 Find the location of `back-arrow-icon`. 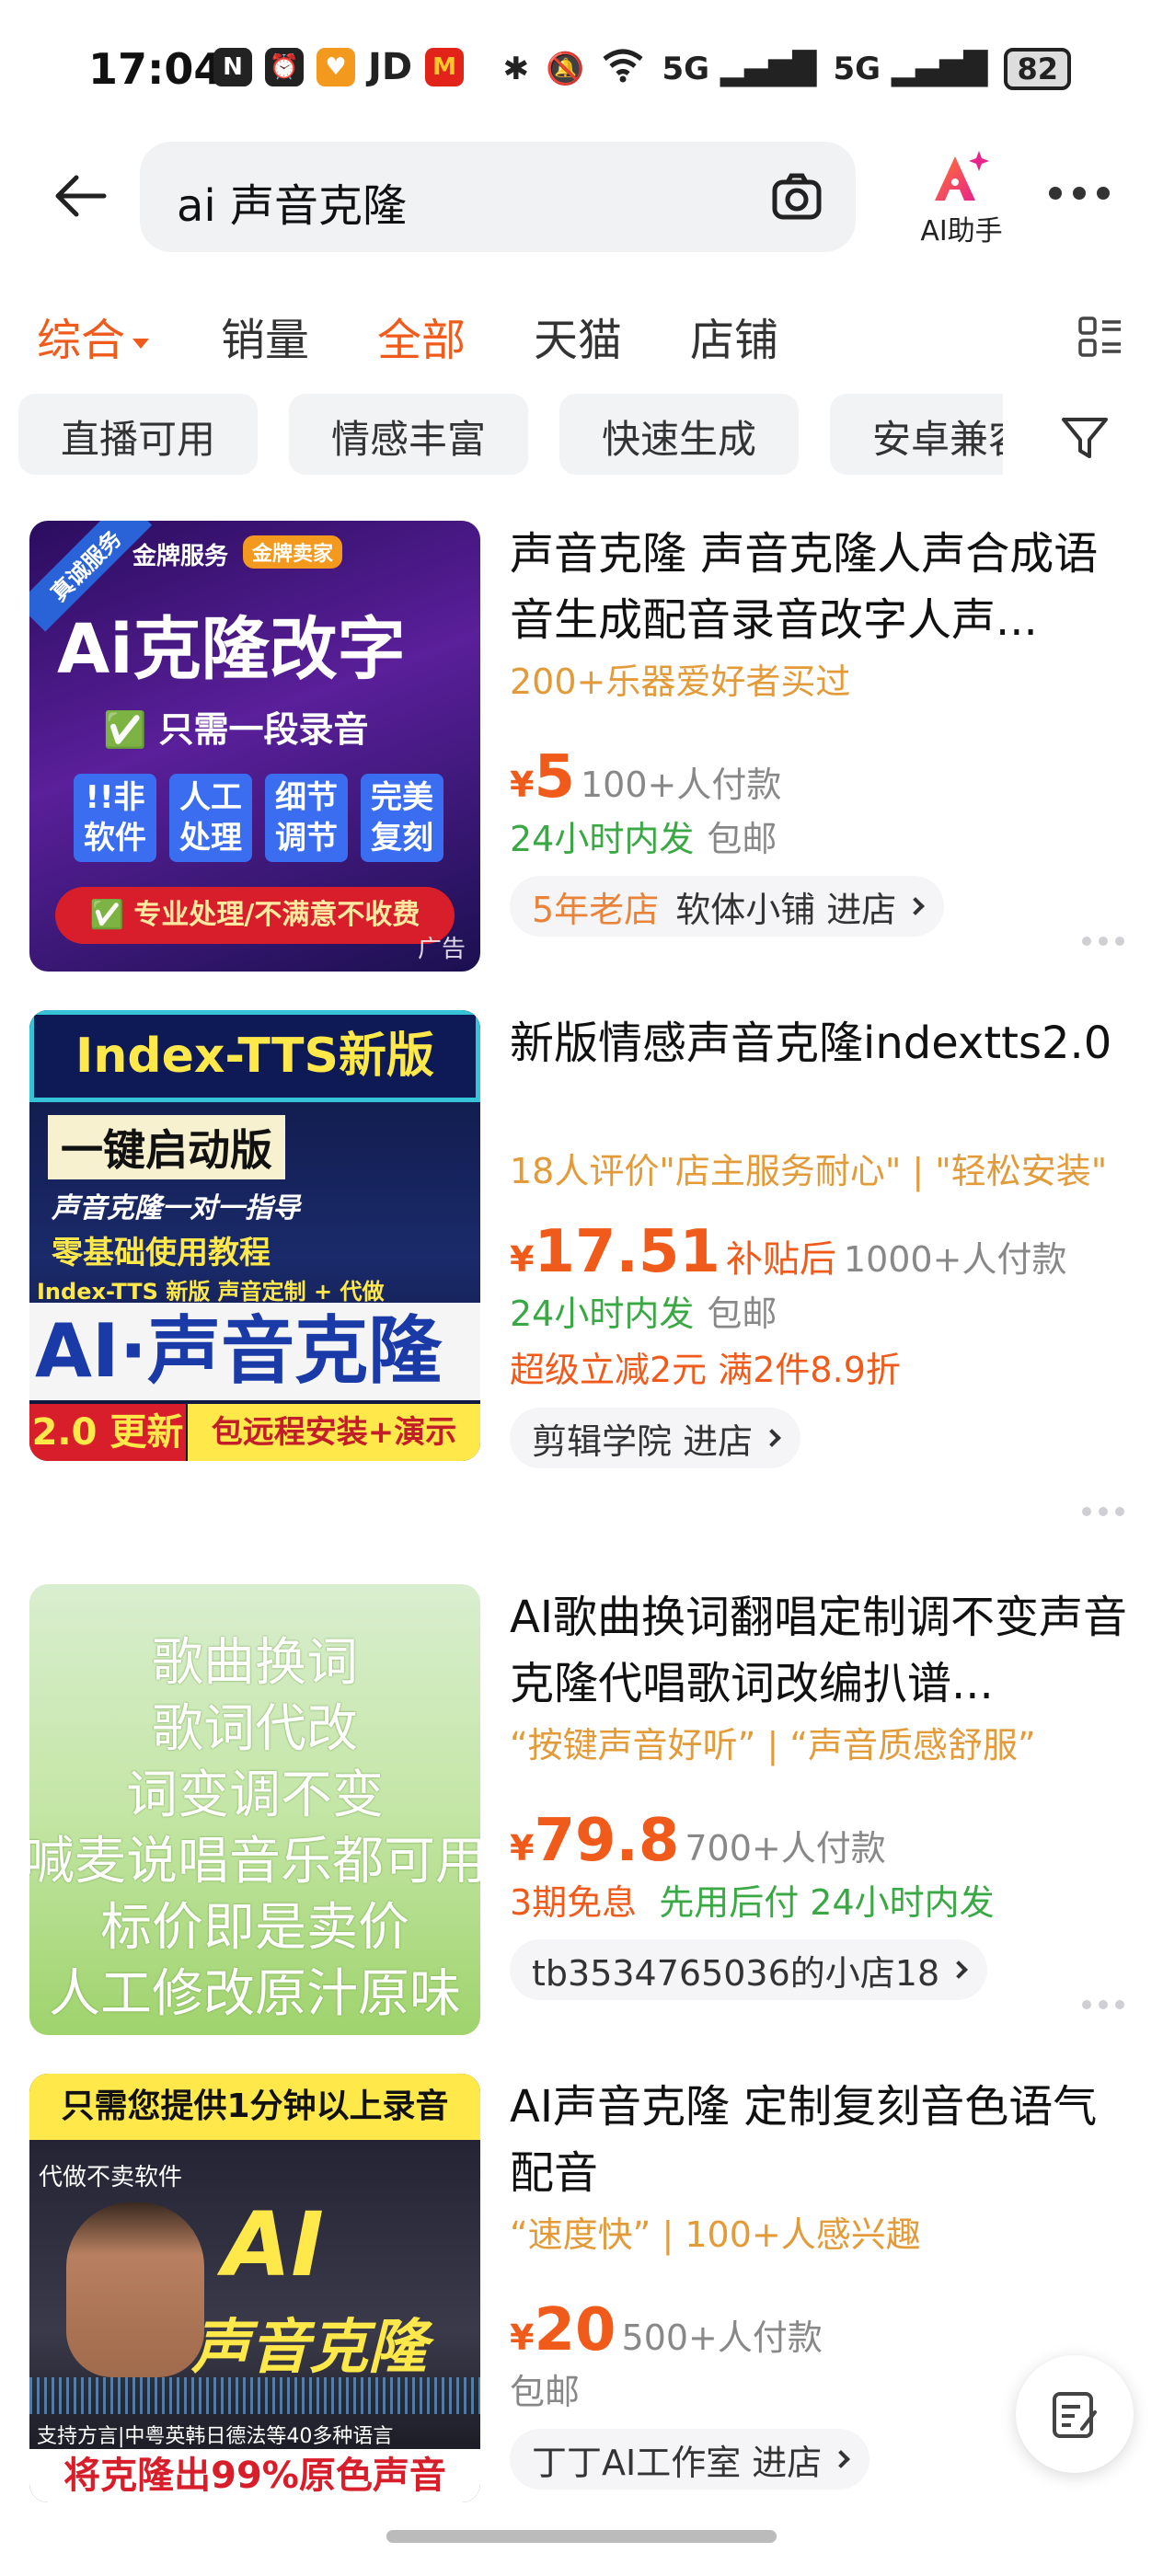

back-arrow-icon is located at coordinates (81, 196).